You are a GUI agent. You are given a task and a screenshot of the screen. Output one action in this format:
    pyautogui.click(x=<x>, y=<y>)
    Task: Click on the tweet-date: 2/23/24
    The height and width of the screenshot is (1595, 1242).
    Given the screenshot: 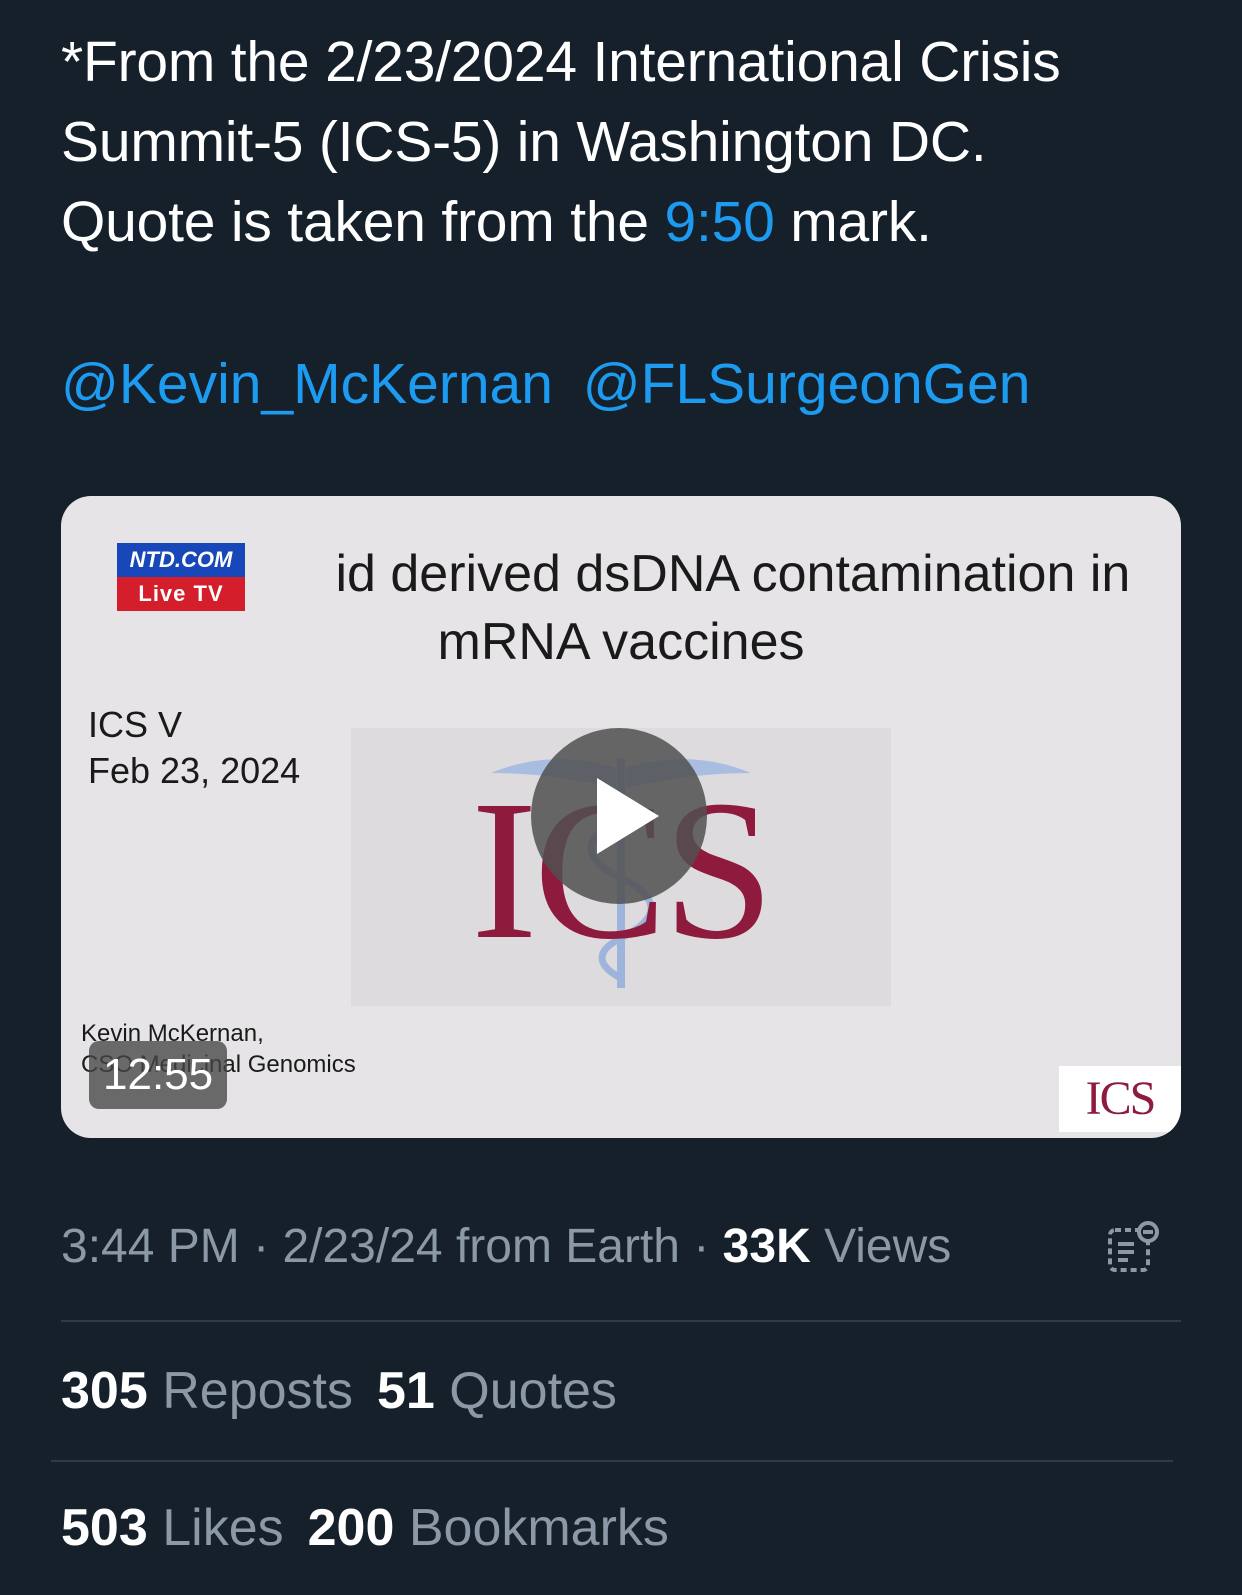 What is the action you would take?
    pyautogui.click(x=362, y=1246)
    